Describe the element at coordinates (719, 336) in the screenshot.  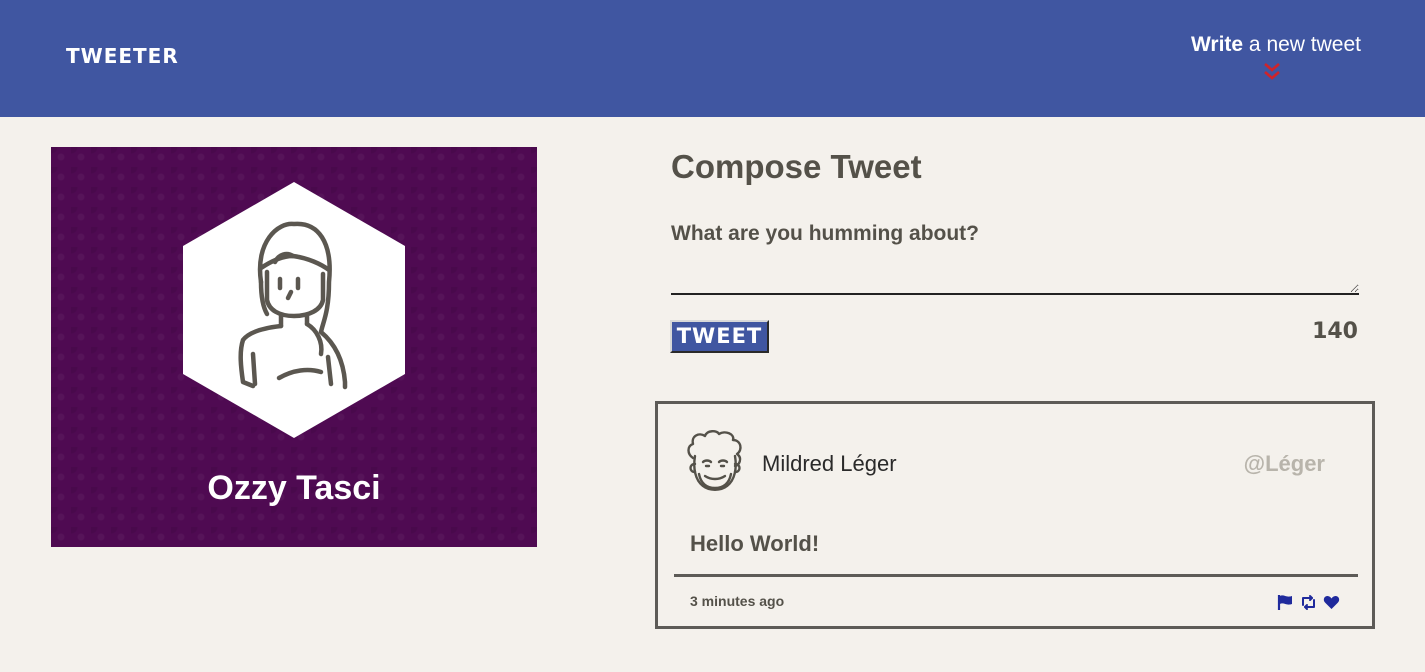
I see `tweet-submit-button: TWEET` at that location.